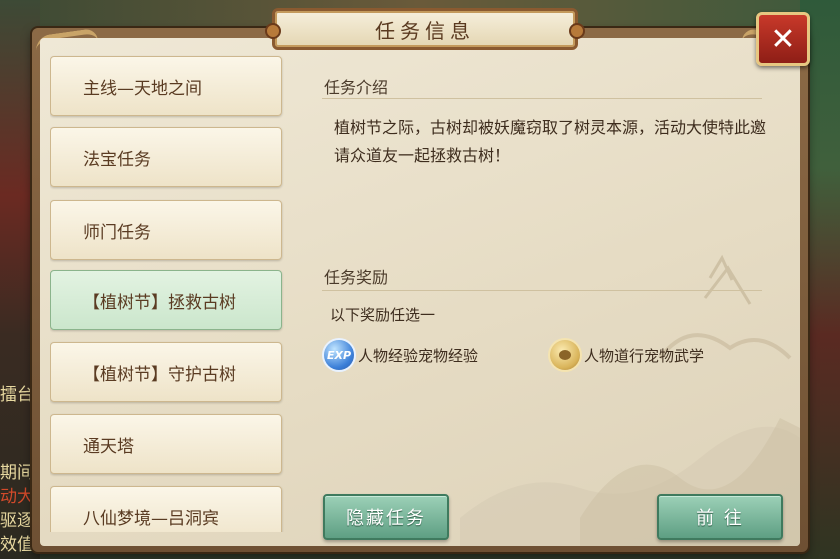  I want to click on reward-label: 人物经验宠物经验, so click(418, 355).